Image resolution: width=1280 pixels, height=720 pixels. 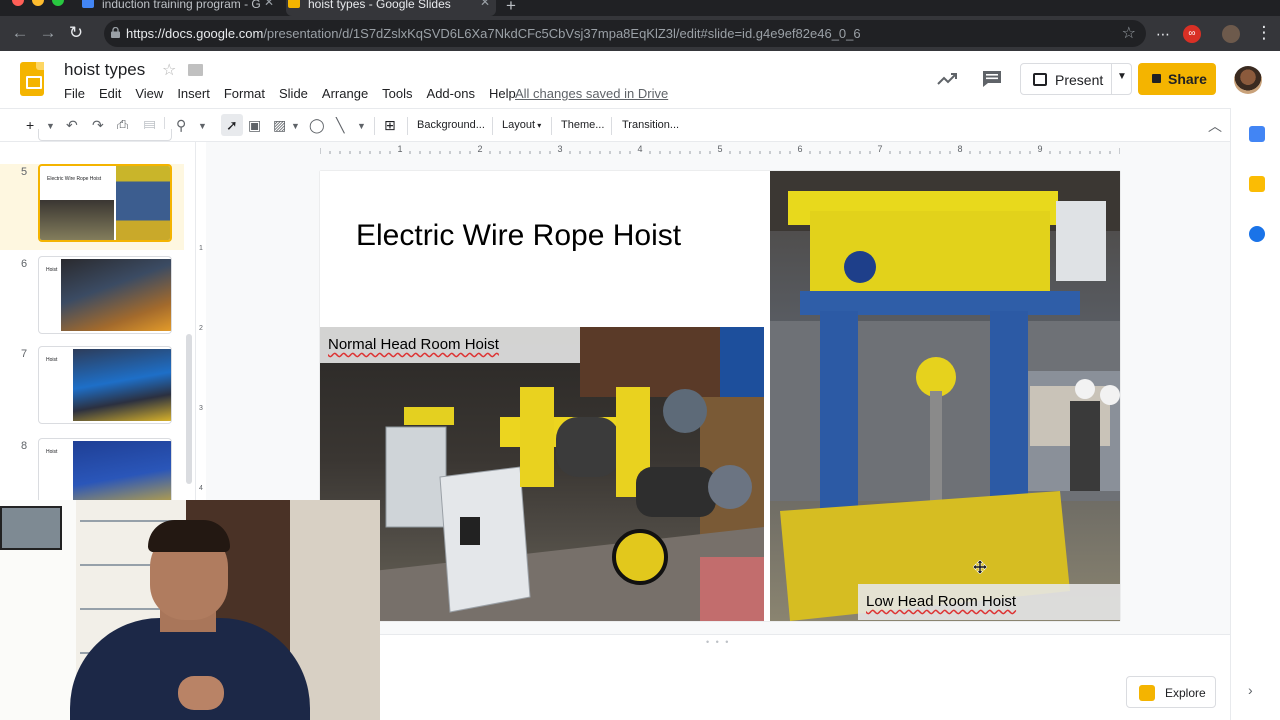 What do you see at coordinates (195, 70) in the screenshot?
I see `move-to-folder-icon` at bounding box center [195, 70].